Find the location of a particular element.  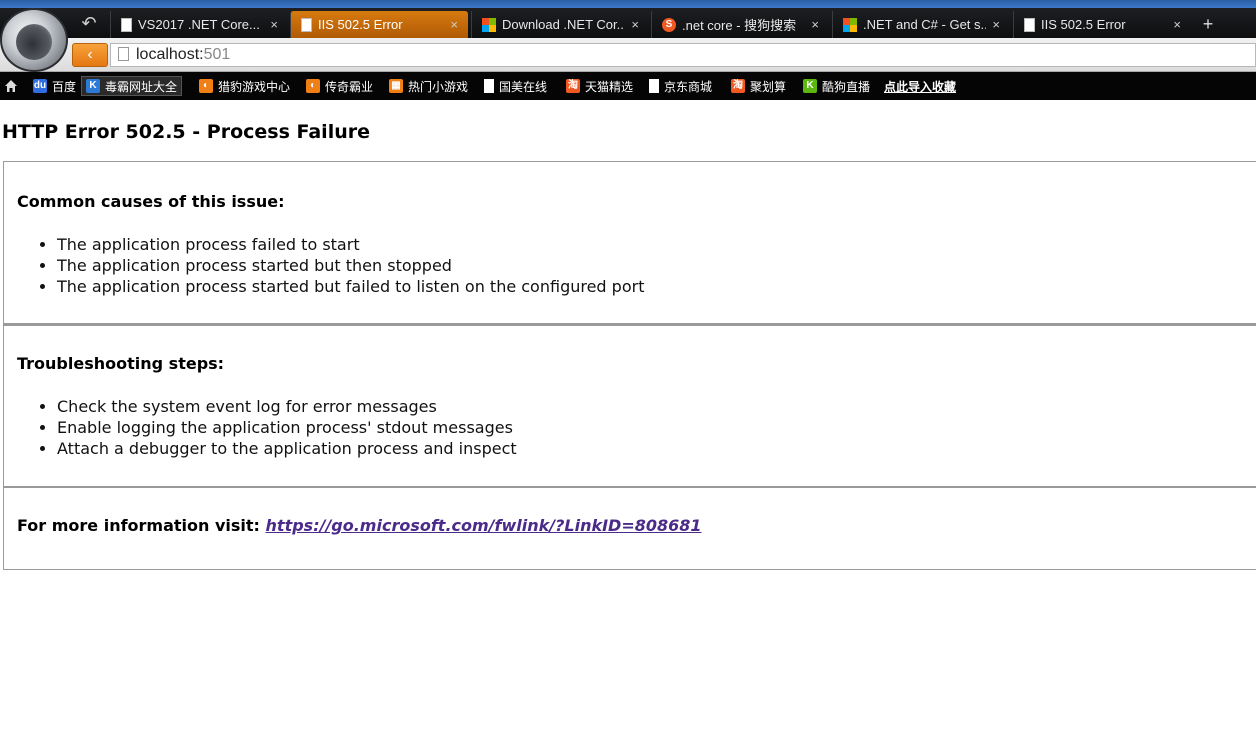

bookmark-label: 猎豹游戏中心 is located at coordinates (254, 86).